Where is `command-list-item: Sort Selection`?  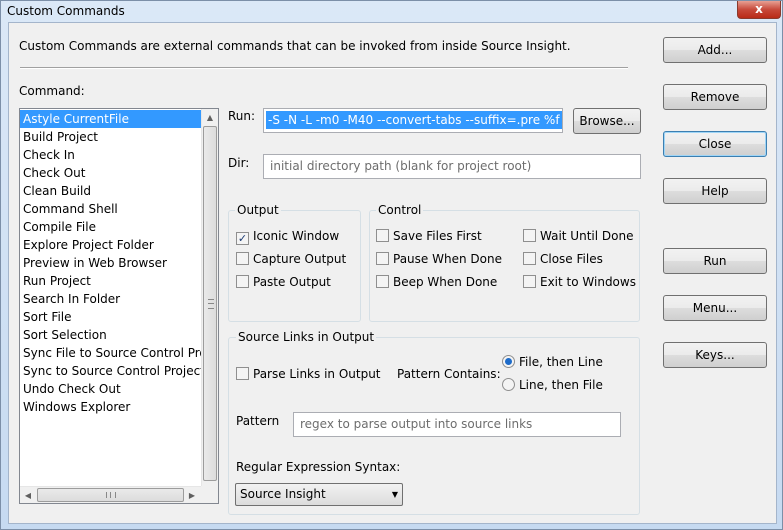 command-list-item: Sort Selection is located at coordinates (111, 335).